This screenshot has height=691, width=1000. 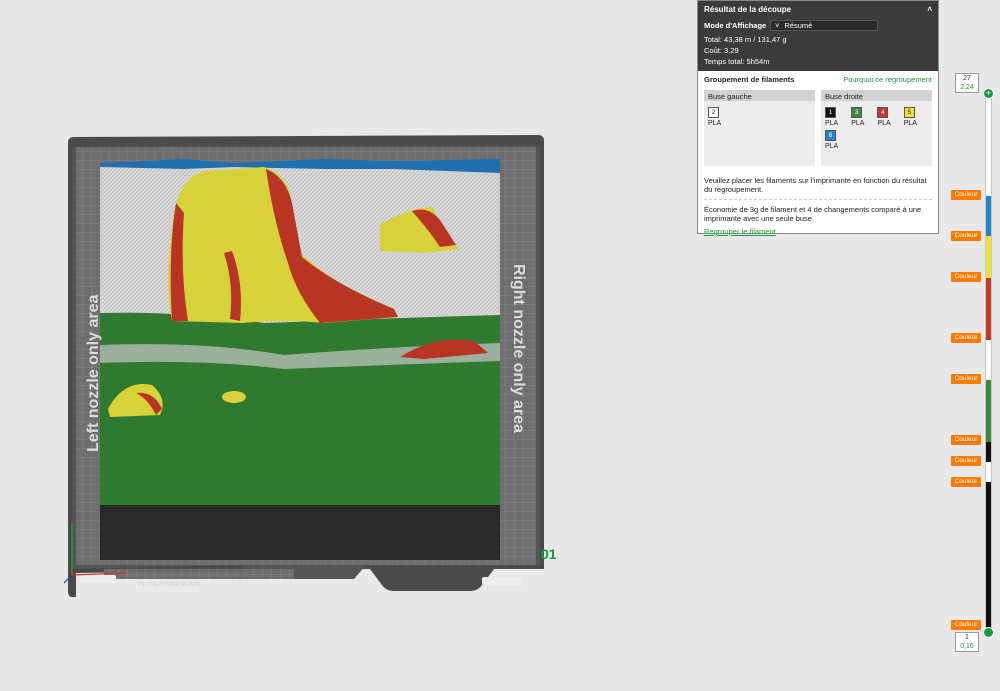 I want to click on layer-segment-black, so click(x=988, y=452).